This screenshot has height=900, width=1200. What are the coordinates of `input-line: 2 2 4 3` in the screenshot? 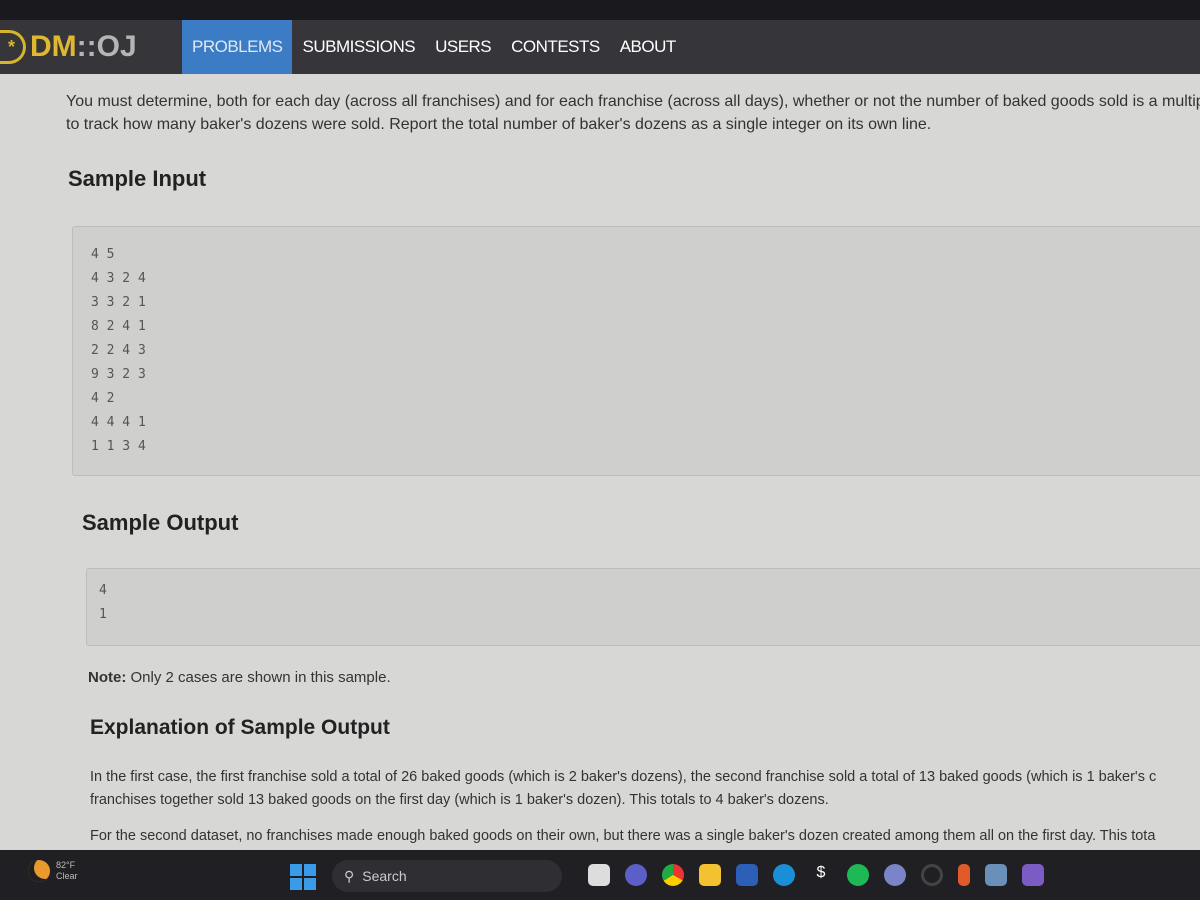 It's located at (118, 350).